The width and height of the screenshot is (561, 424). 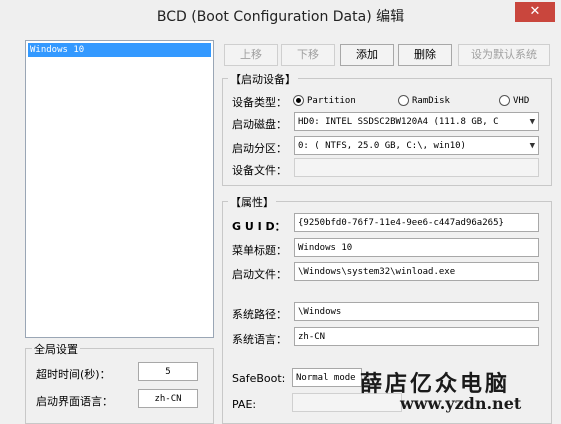 I want to click on radio-ramdisk: RamDisk, so click(x=424, y=100).